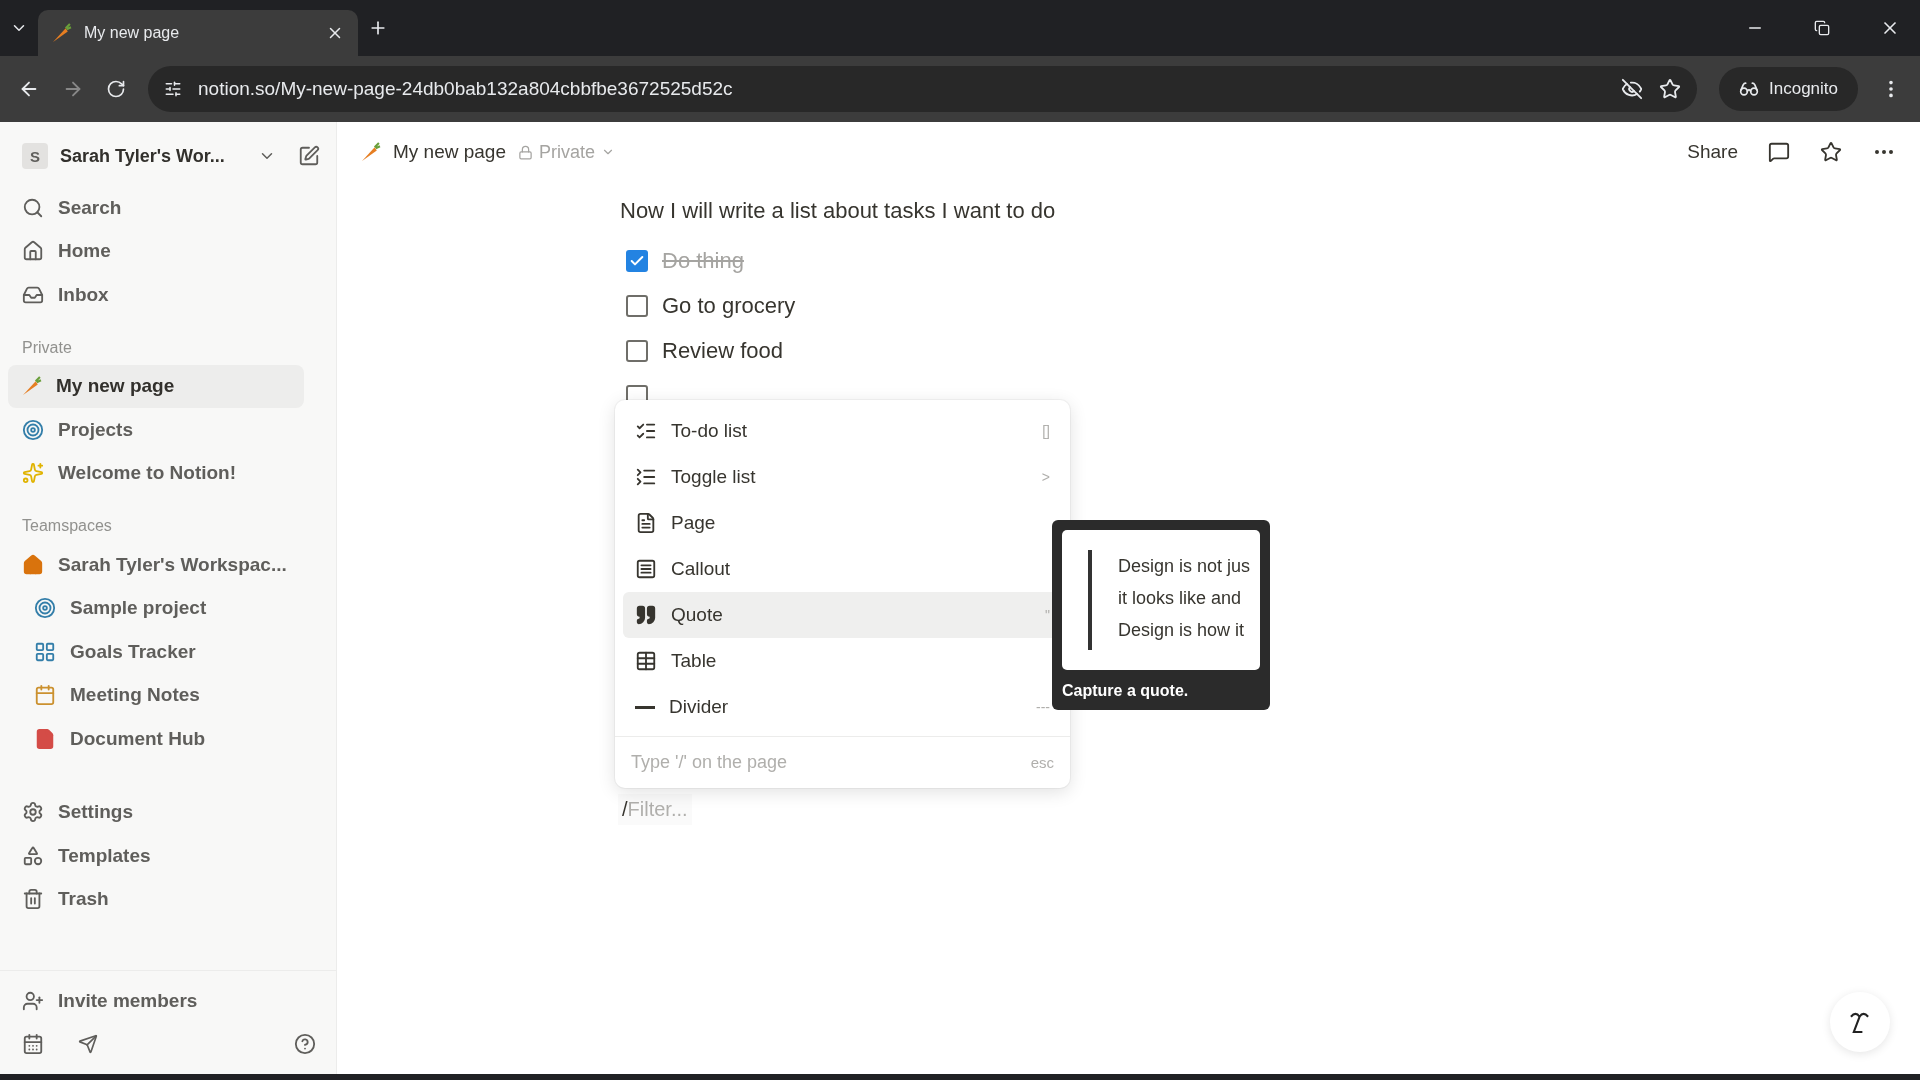  I want to click on quote-icon, so click(646, 615).